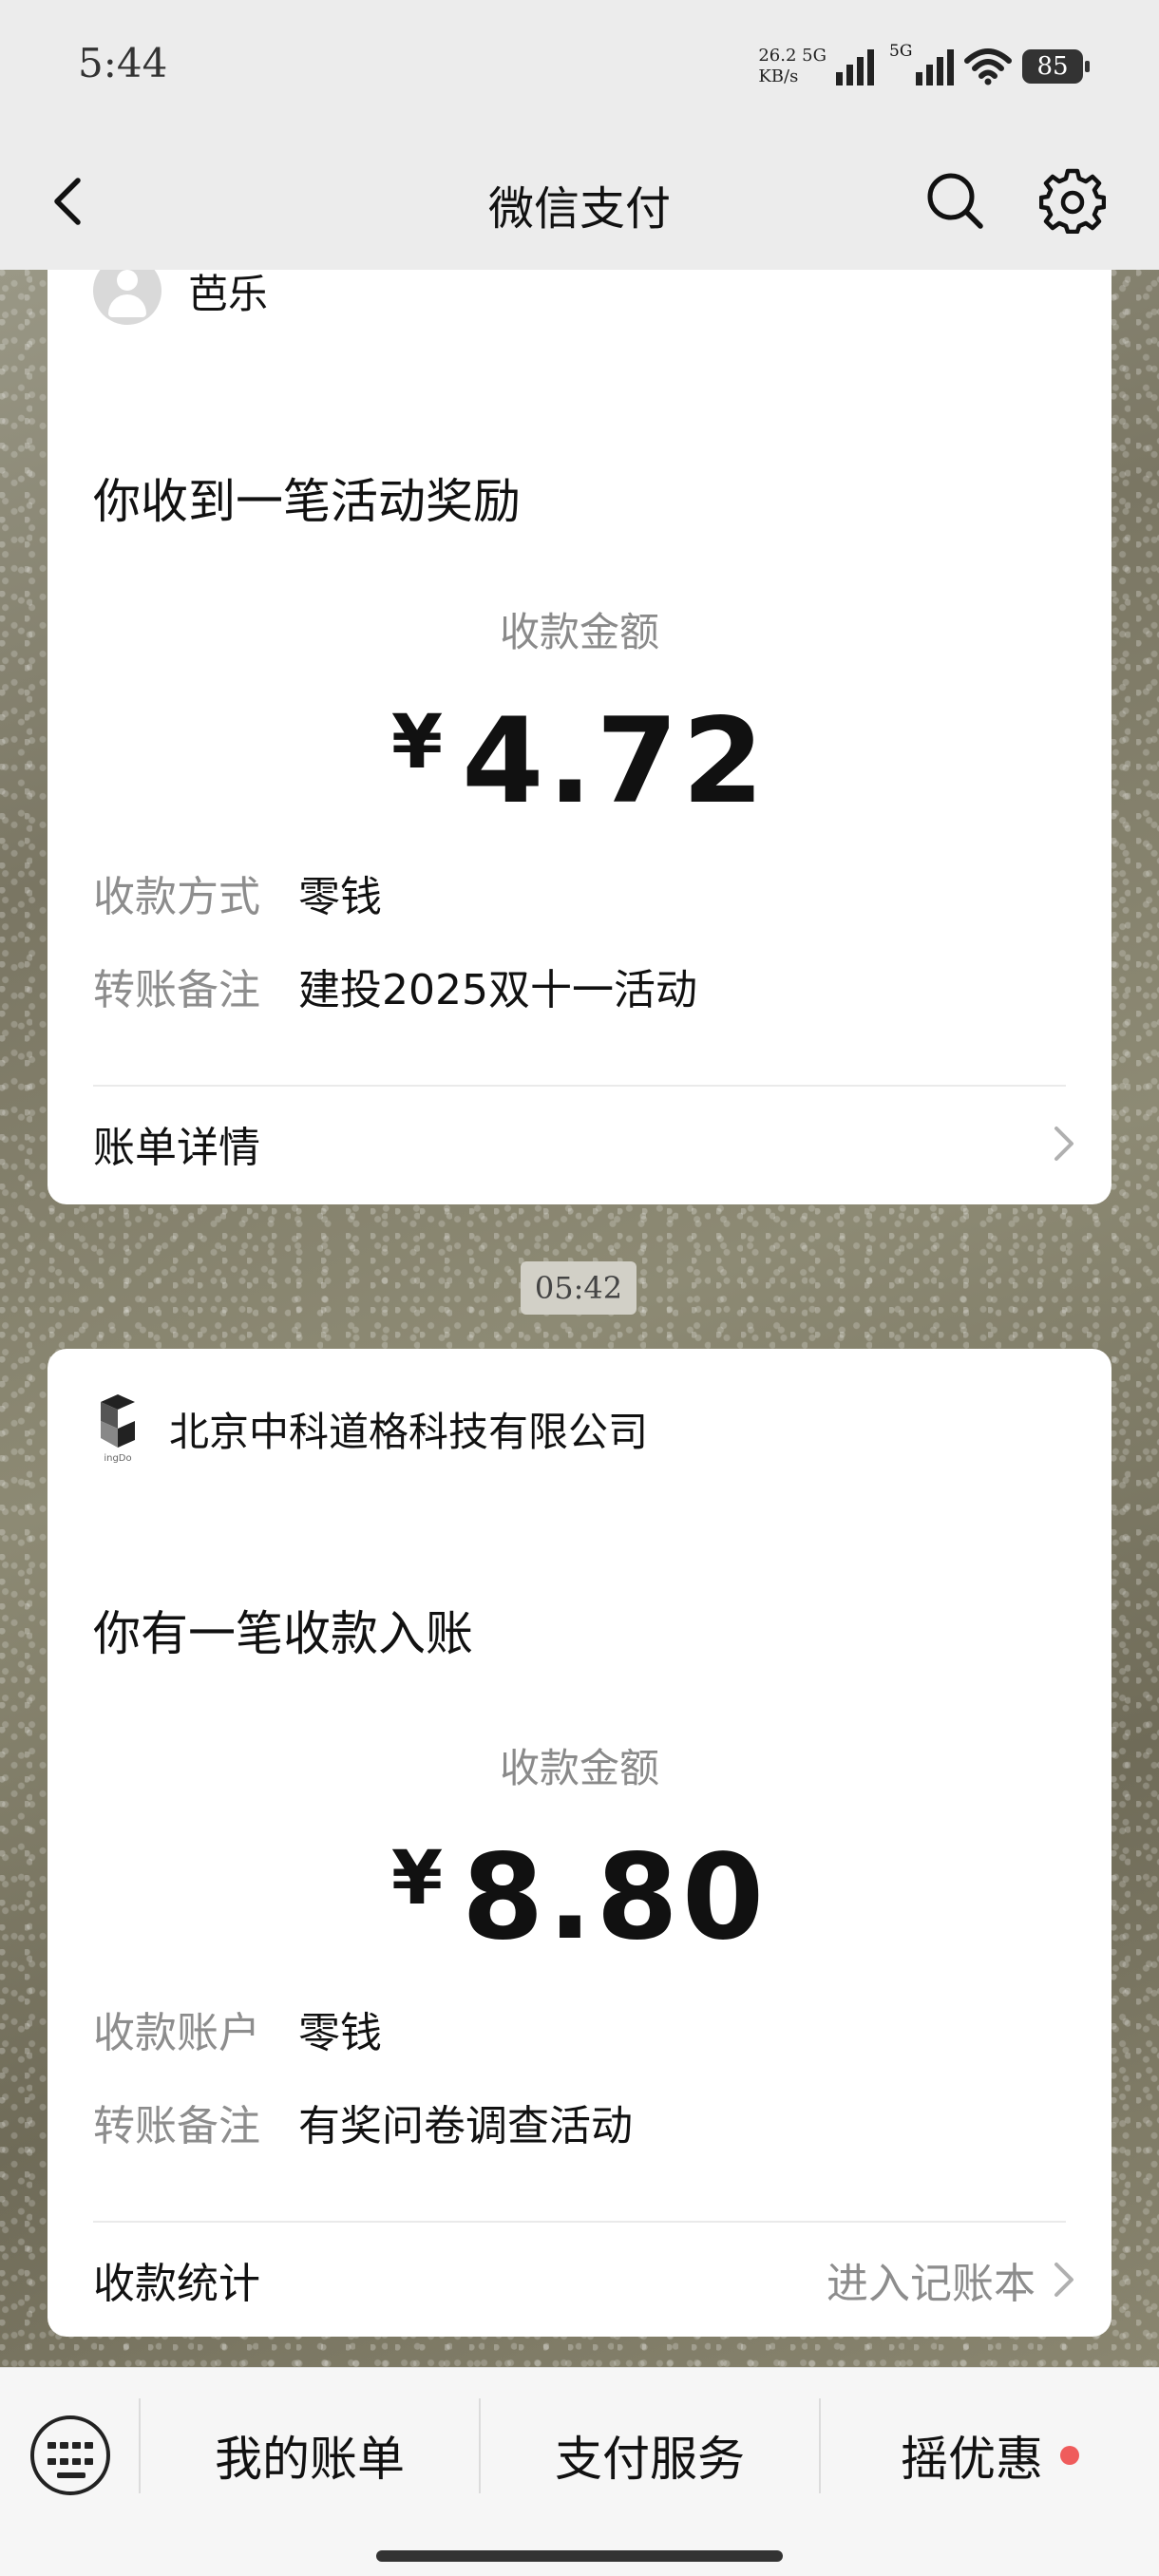 Image resolution: width=1159 pixels, height=2576 pixels. I want to click on menu-my-bills: 我的账单, so click(310, 2455).